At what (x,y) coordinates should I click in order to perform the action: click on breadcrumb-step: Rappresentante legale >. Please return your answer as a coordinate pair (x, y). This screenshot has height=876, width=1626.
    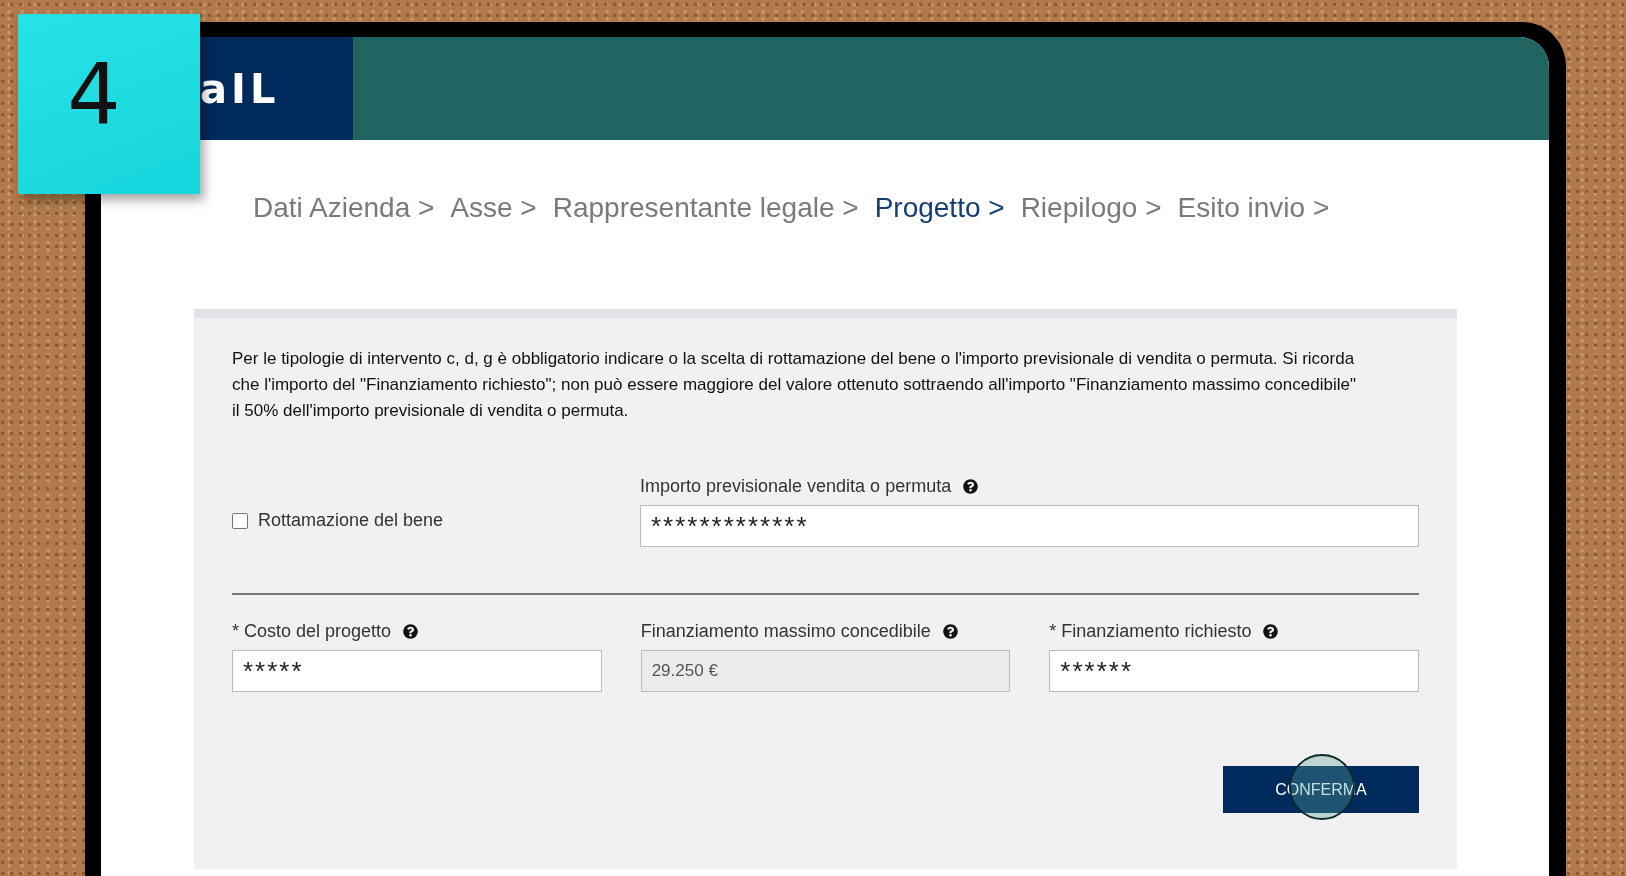
    Looking at the image, I should click on (705, 212).